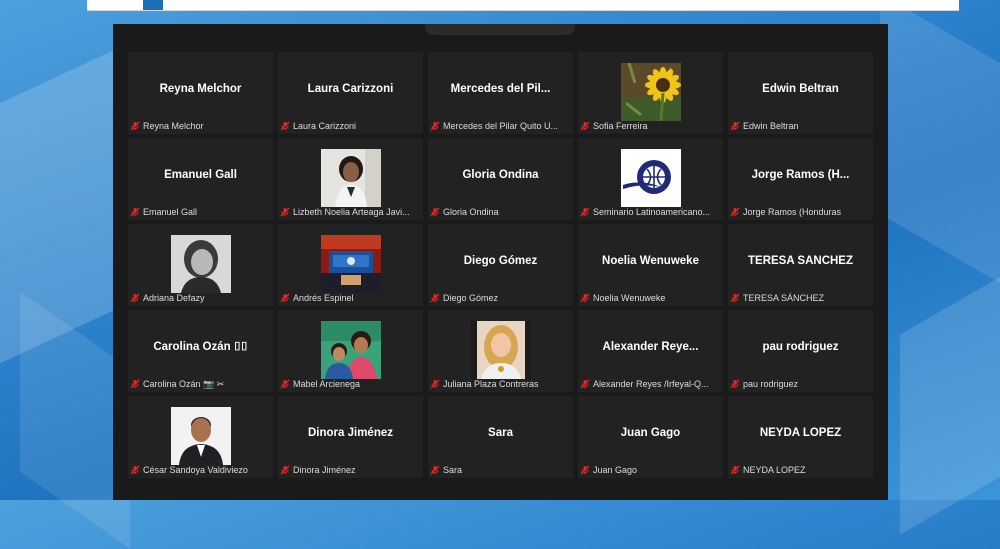  What do you see at coordinates (500, 298) in the screenshot?
I see `participant-name-label: Diego Gómez` at bounding box center [500, 298].